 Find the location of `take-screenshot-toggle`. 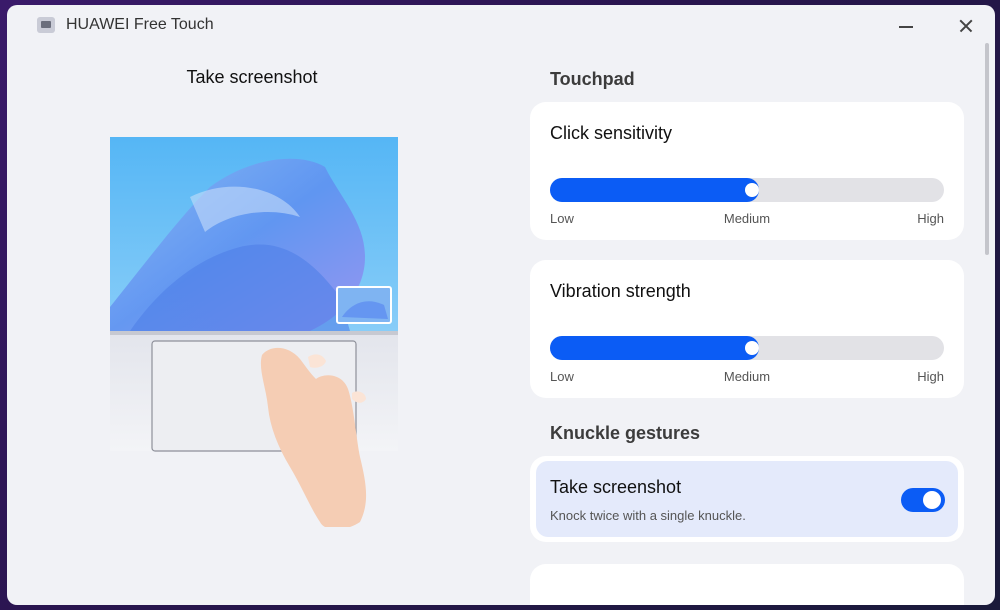

take-screenshot-toggle is located at coordinates (923, 500).